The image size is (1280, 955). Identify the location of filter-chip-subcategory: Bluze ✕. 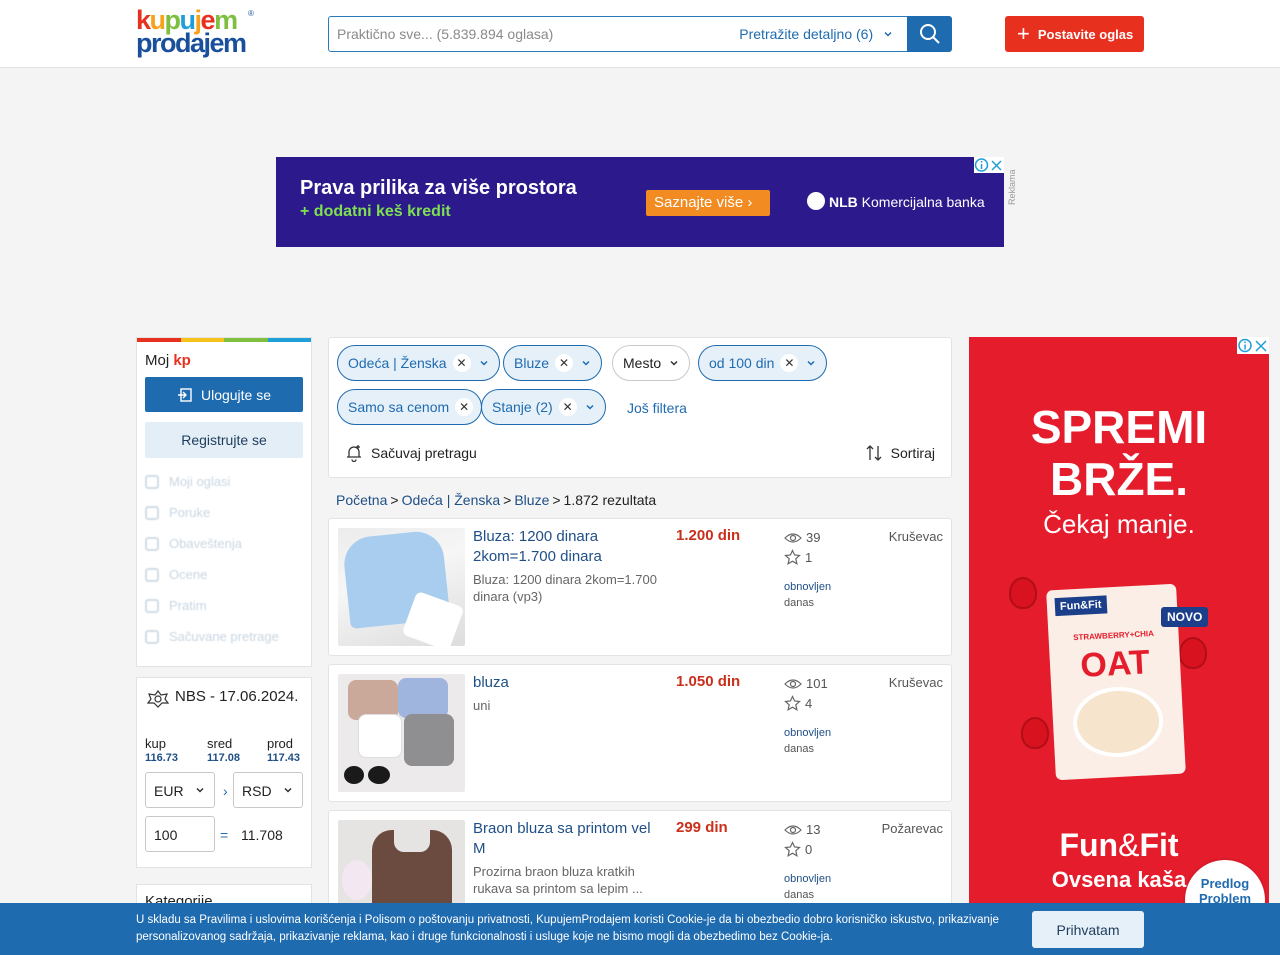
(553, 363).